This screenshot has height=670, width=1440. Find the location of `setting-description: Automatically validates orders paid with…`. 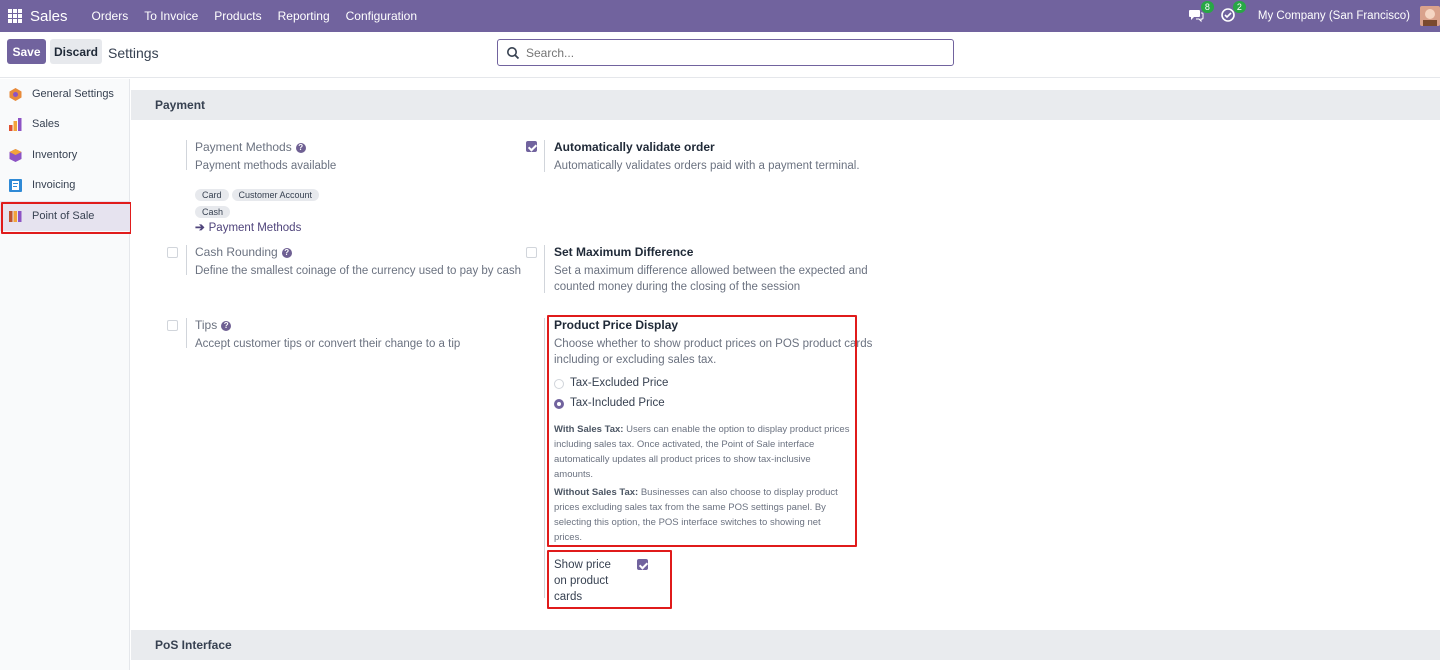

setting-description: Automatically validates orders paid with… is located at coordinates (707, 166).